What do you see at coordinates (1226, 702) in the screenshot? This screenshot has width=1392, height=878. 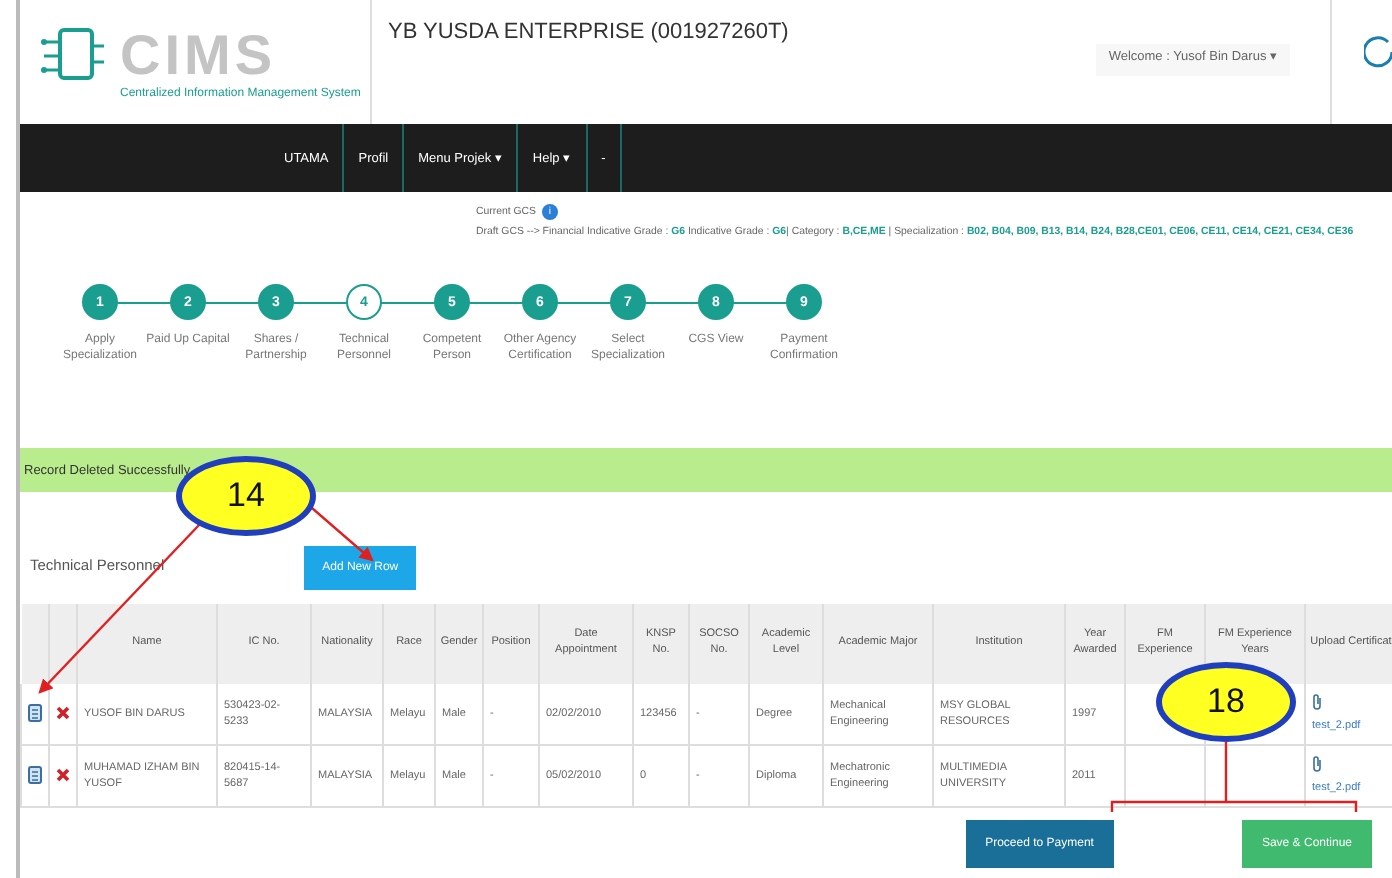 I see `callout-bubble: 18` at bounding box center [1226, 702].